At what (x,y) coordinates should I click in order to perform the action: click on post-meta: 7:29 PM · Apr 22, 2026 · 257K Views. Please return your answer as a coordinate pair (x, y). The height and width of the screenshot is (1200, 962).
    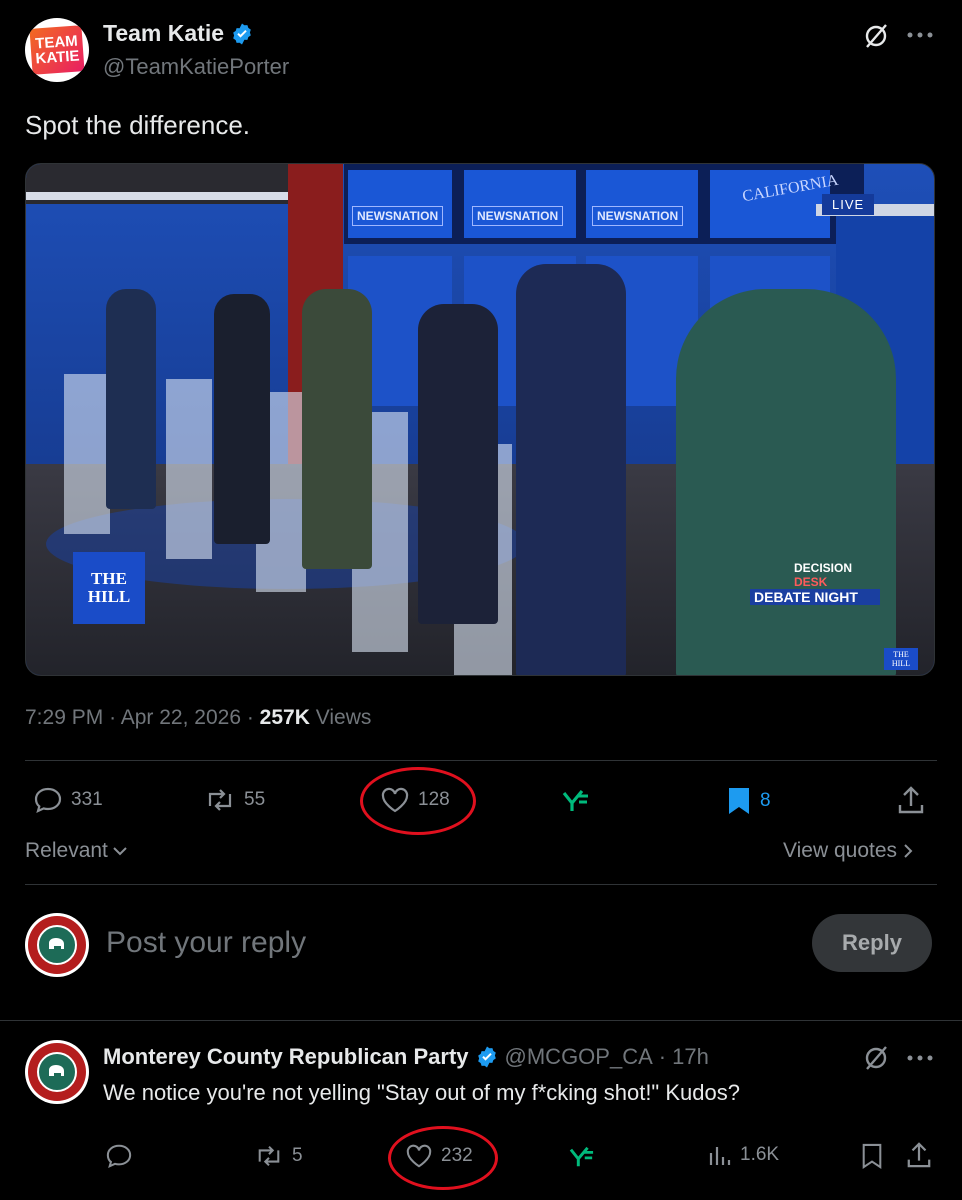
    Looking at the image, I should click on (198, 718).